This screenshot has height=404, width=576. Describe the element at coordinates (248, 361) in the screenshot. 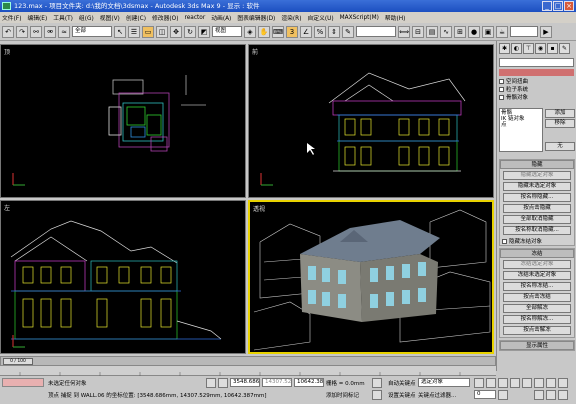

I see `time-slider: 0 / 100` at that location.